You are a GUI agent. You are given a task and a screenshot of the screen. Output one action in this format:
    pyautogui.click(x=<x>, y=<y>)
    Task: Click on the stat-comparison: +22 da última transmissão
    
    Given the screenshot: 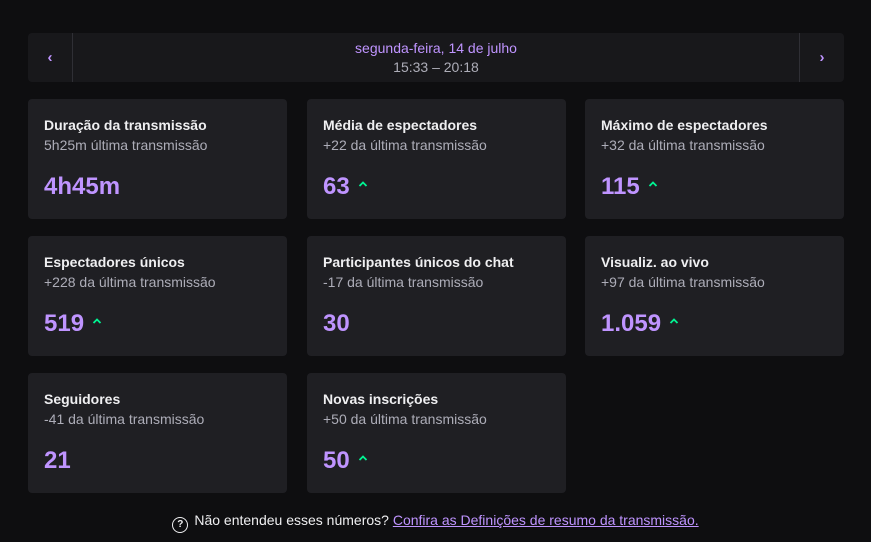 What is the action you would take?
    pyautogui.click(x=405, y=145)
    